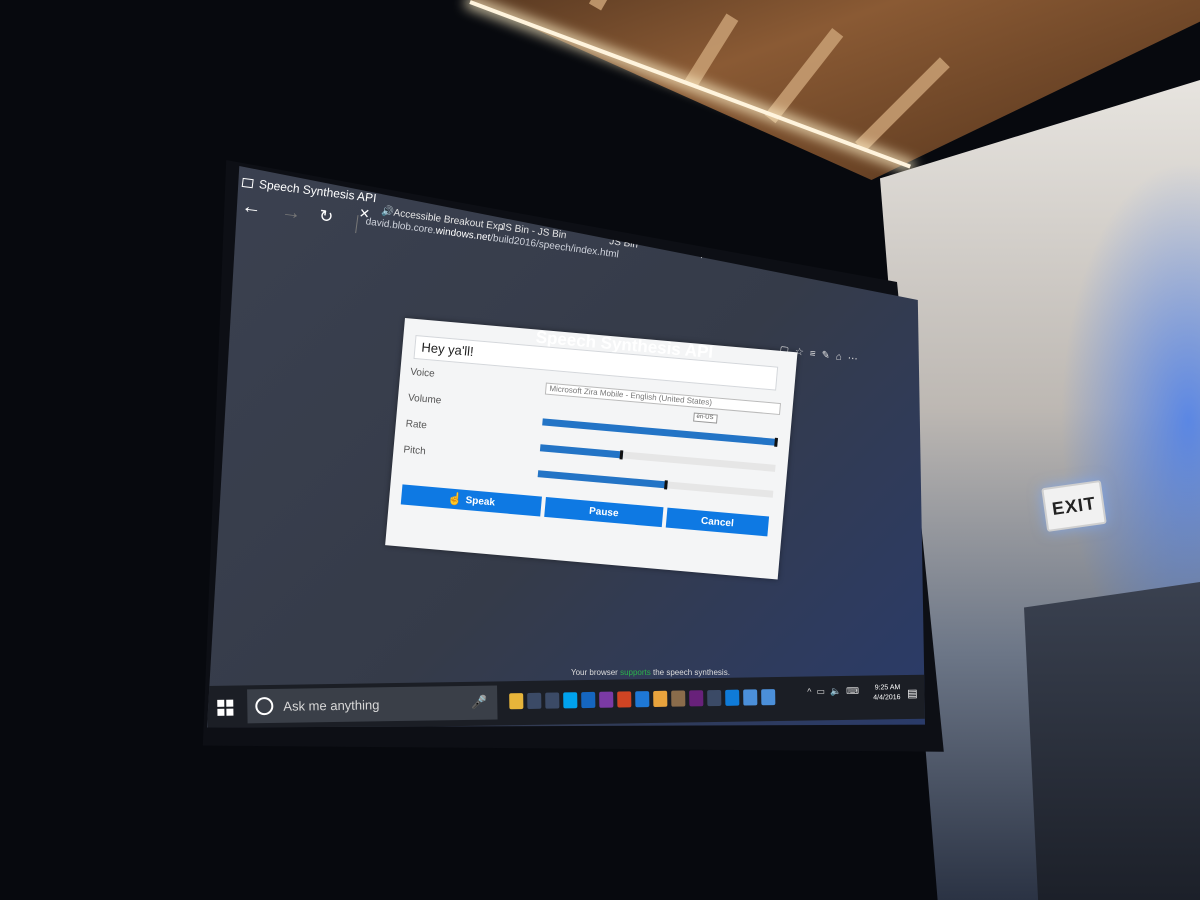 The width and height of the screenshot is (1200, 900). I want to click on app-icon, so click(678, 698).